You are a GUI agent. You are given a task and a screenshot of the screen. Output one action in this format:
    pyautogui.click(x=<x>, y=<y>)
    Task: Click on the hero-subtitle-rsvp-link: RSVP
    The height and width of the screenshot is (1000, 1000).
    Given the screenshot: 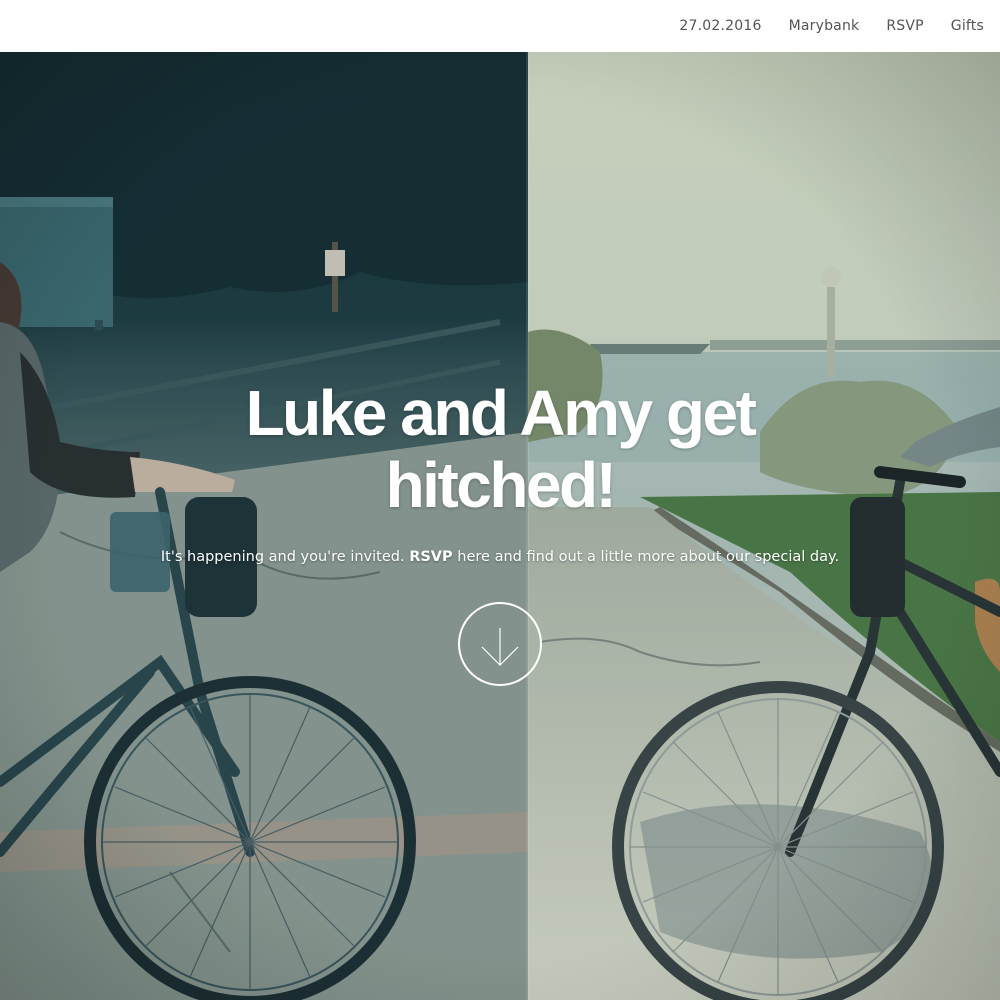 What is the action you would take?
    pyautogui.click(x=430, y=557)
    